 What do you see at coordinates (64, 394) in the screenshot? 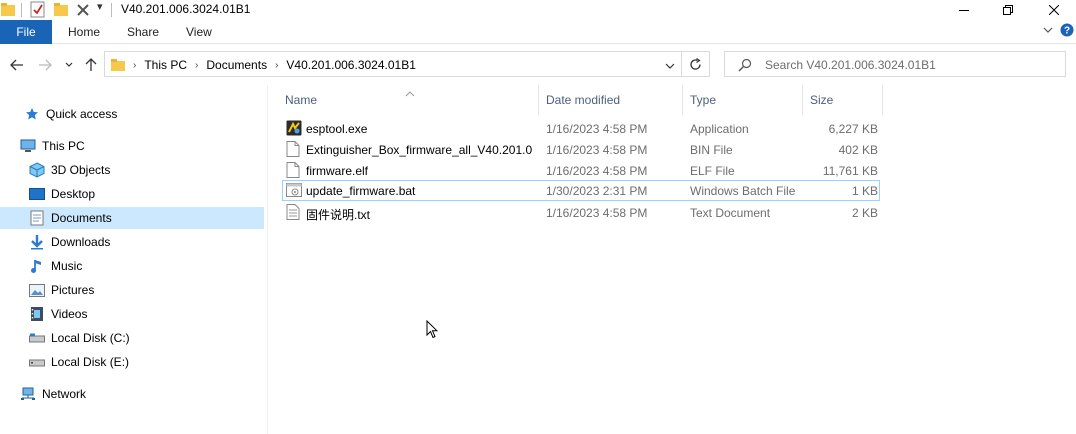
I see `nav-label: Network` at bounding box center [64, 394].